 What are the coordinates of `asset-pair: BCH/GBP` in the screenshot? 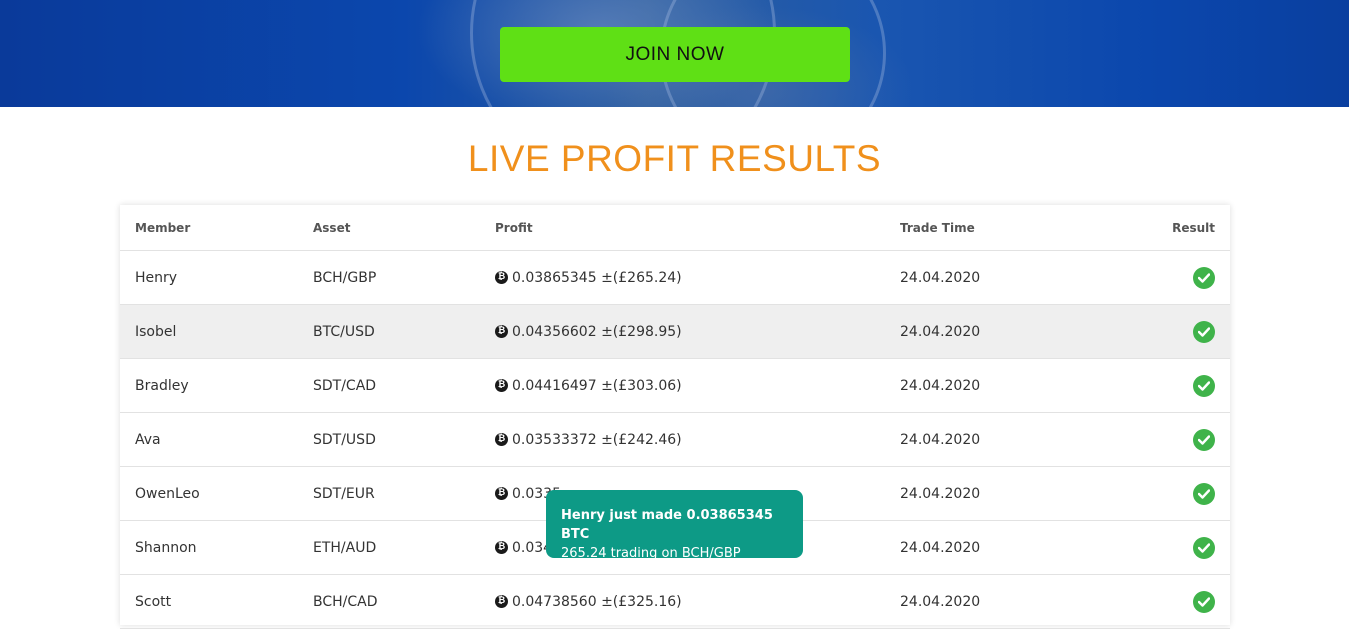 It's located at (345, 277).